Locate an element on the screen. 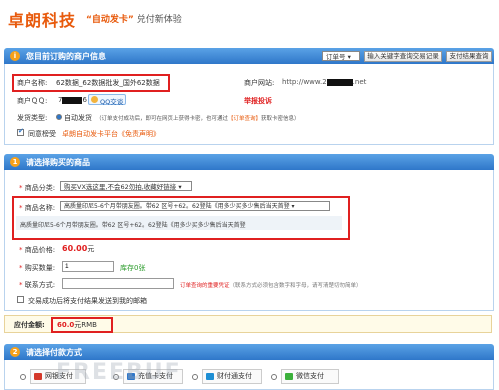 Image resolution: width=499 pixels, height=390 pixels. quantity-label: * 购买数量: is located at coordinates (37, 268).